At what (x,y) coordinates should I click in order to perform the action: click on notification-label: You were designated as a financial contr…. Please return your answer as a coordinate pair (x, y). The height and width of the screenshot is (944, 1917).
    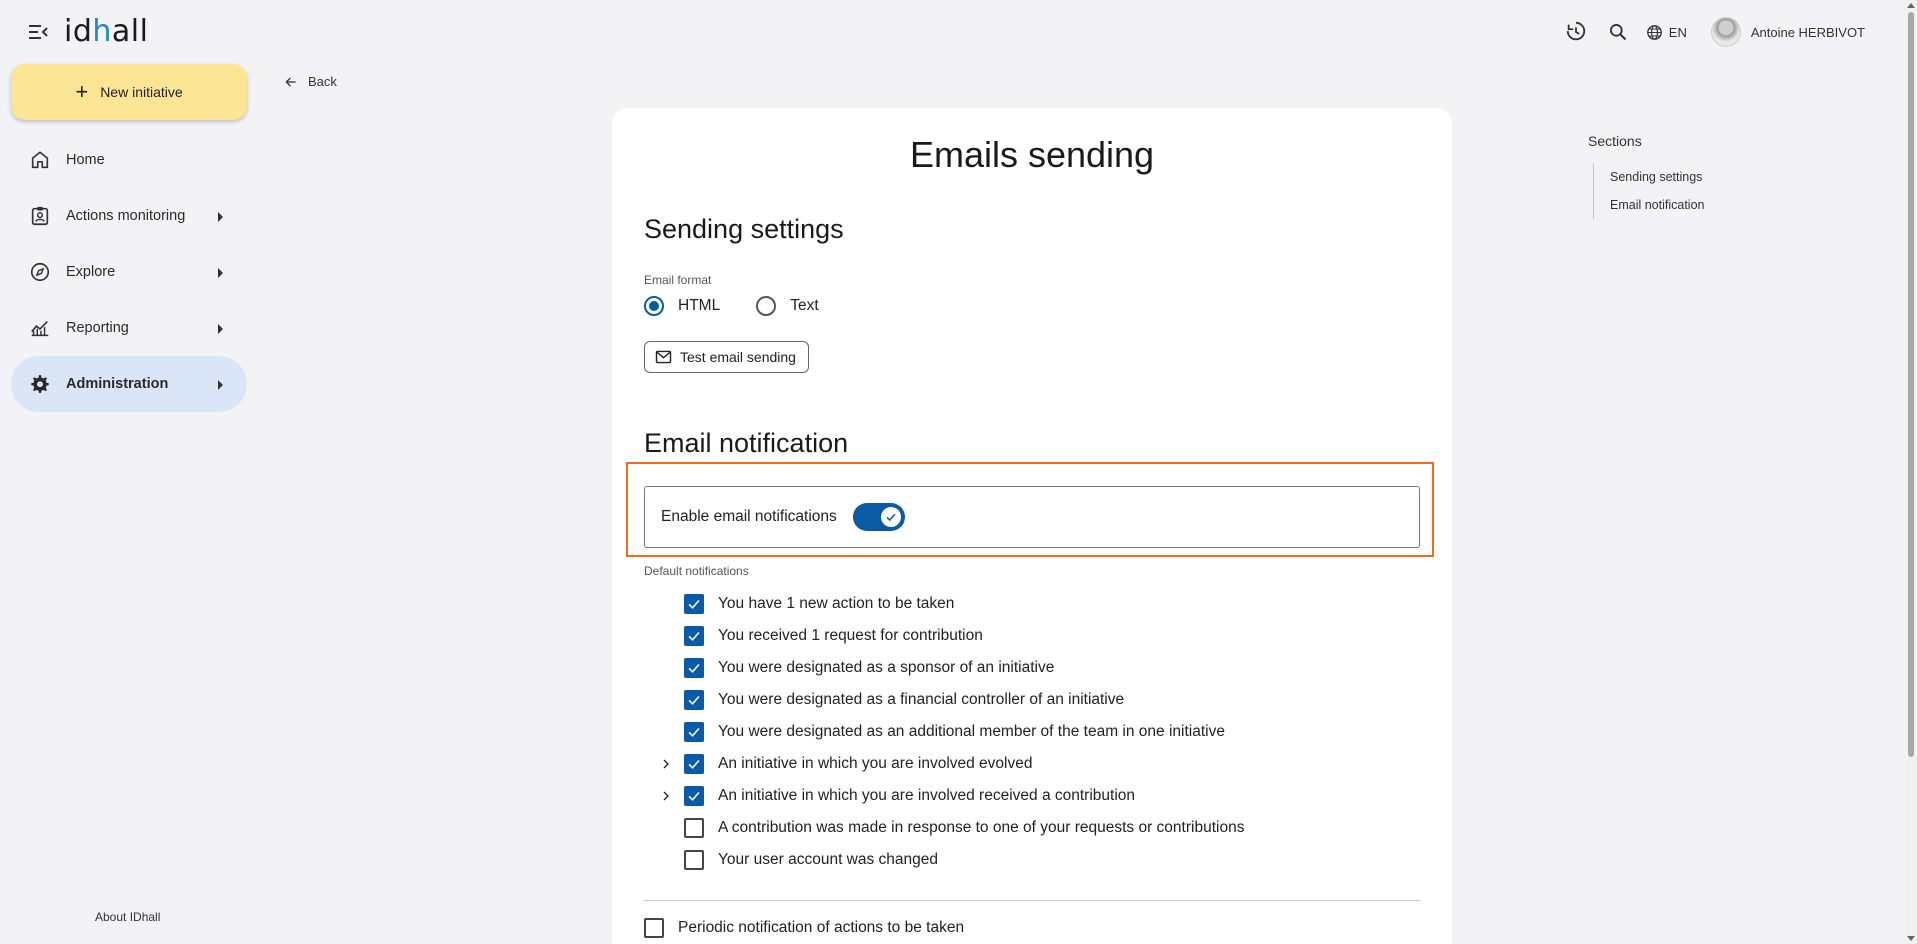
    Looking at the image, I should click on (921, 699).